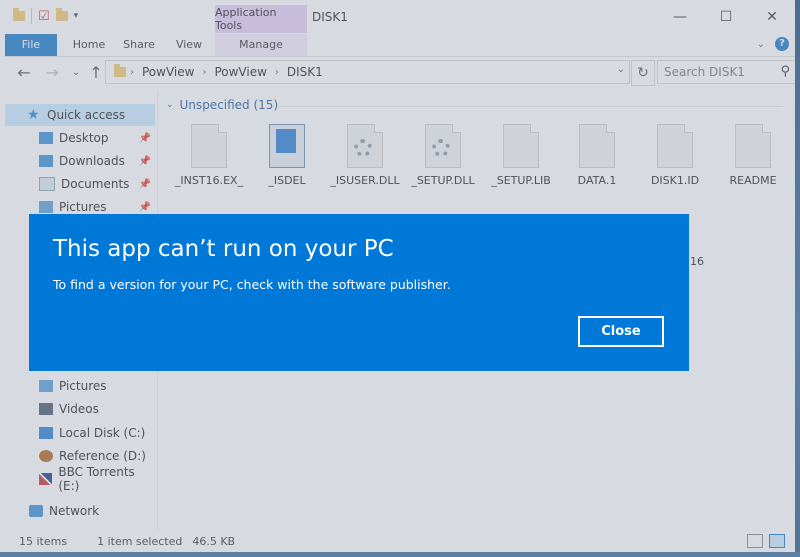 Image resolution: width=800 pixels, height=557 pixels. What do you see at coordinates (621, 331) in the screenshot?
I see `close-button: Close` at bounding box center [621, 331].